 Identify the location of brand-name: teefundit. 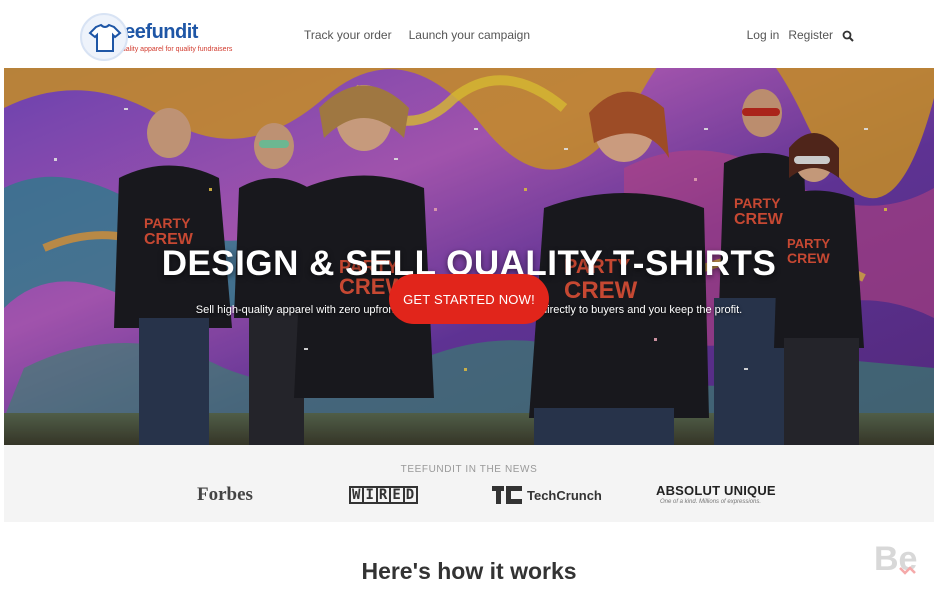
(158, 31).